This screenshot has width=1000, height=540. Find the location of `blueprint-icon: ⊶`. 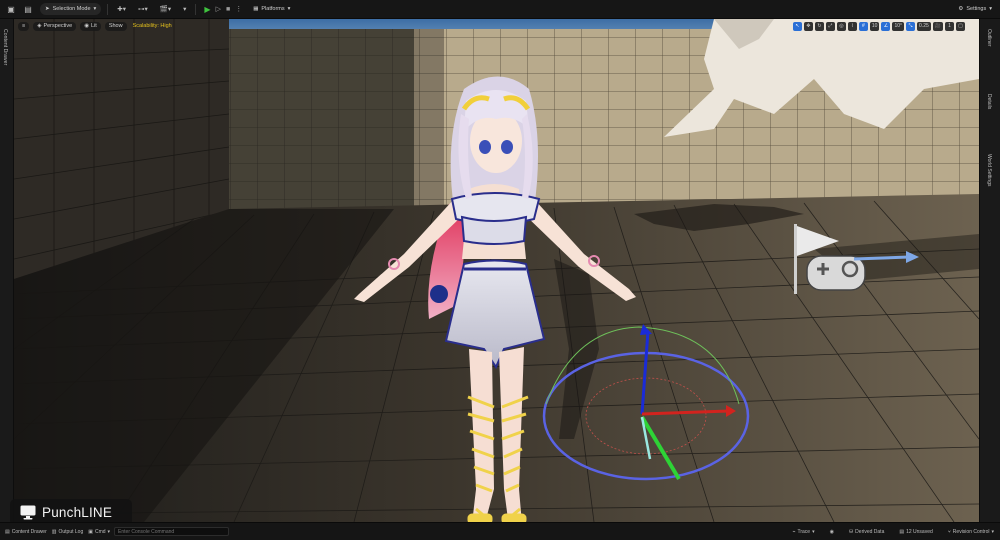

blueprint-icon: ⊶ is located at coordinates (141, 9).